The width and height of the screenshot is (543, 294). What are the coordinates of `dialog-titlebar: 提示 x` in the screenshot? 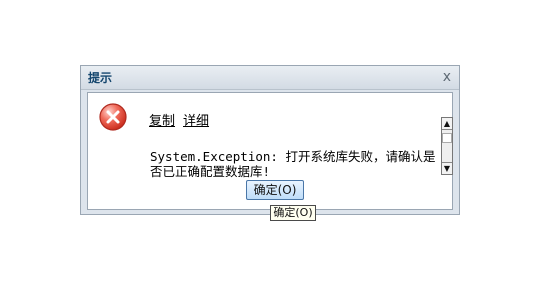 It's located at (270, 78).